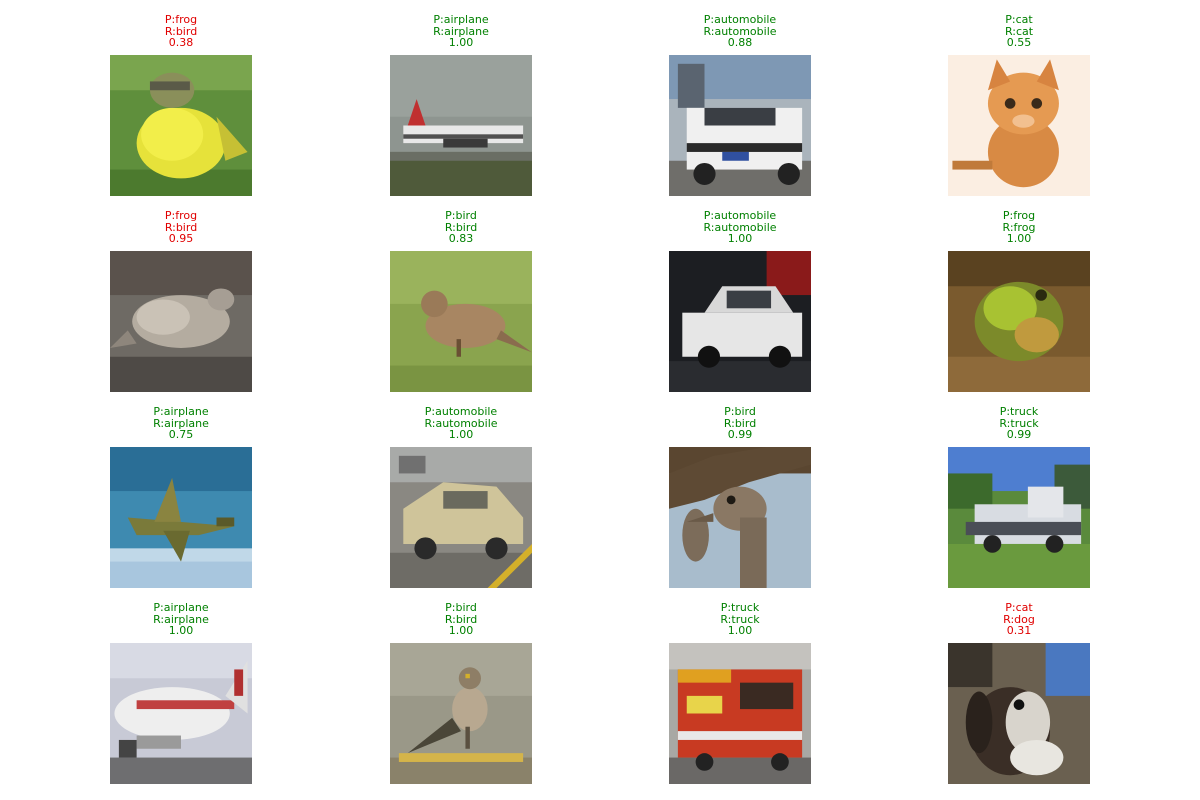 The image size is (1200, 800). Describe the element at coordinates (461, 619) in the screenshot. I see `sample-caption: P:bird R:bird 1.00` at that location.